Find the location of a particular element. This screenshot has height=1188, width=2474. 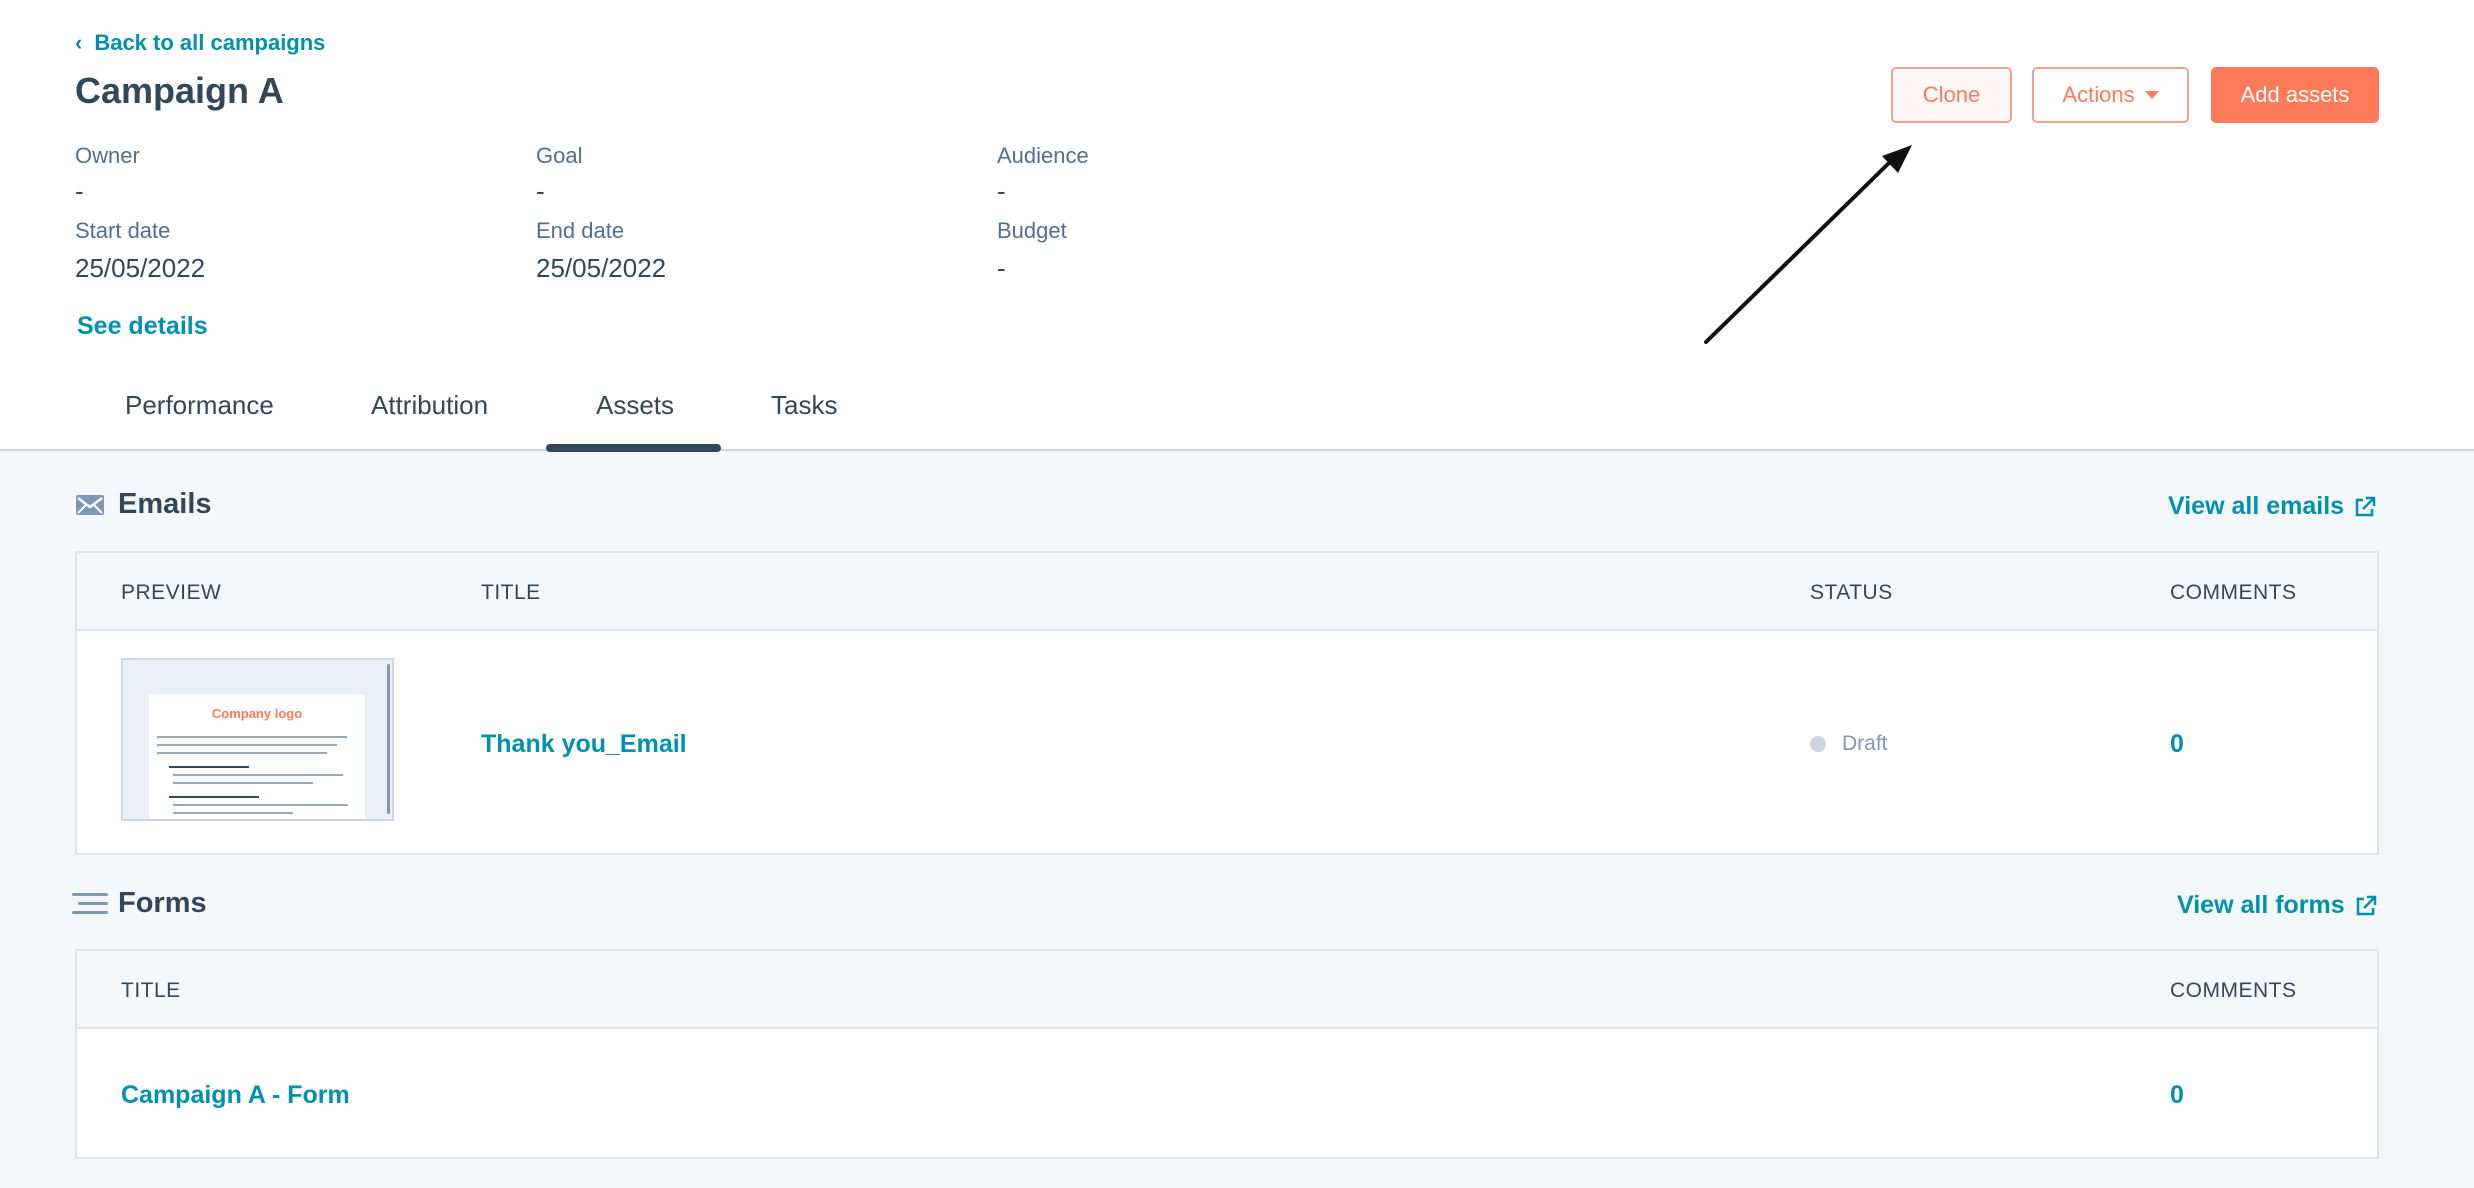

status-dot-icon is located at coordinates (1818, 744).